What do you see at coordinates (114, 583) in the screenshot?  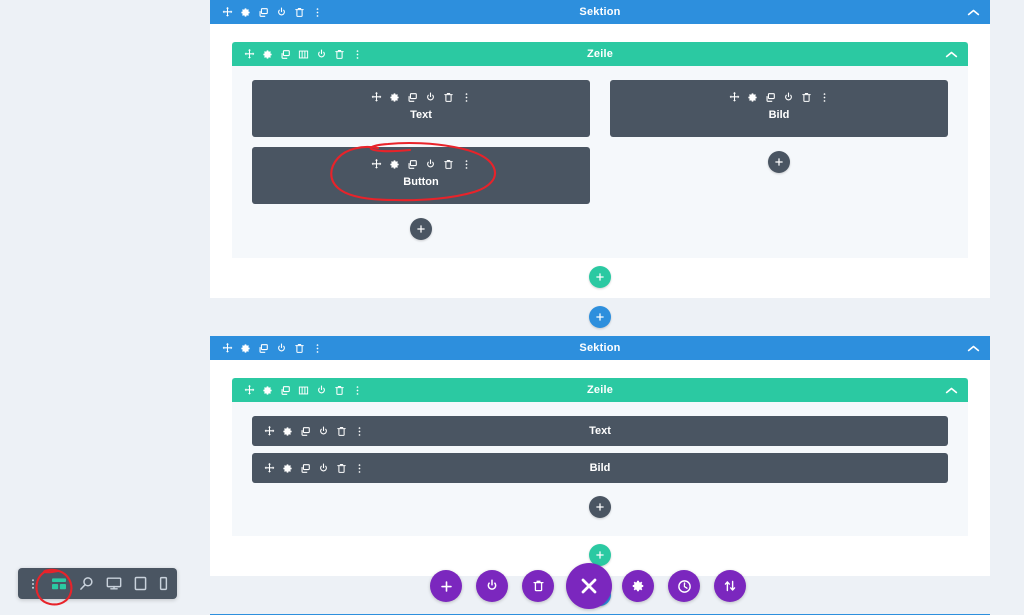 I see `desktop-view-icon` at bounding box center [114, 583].